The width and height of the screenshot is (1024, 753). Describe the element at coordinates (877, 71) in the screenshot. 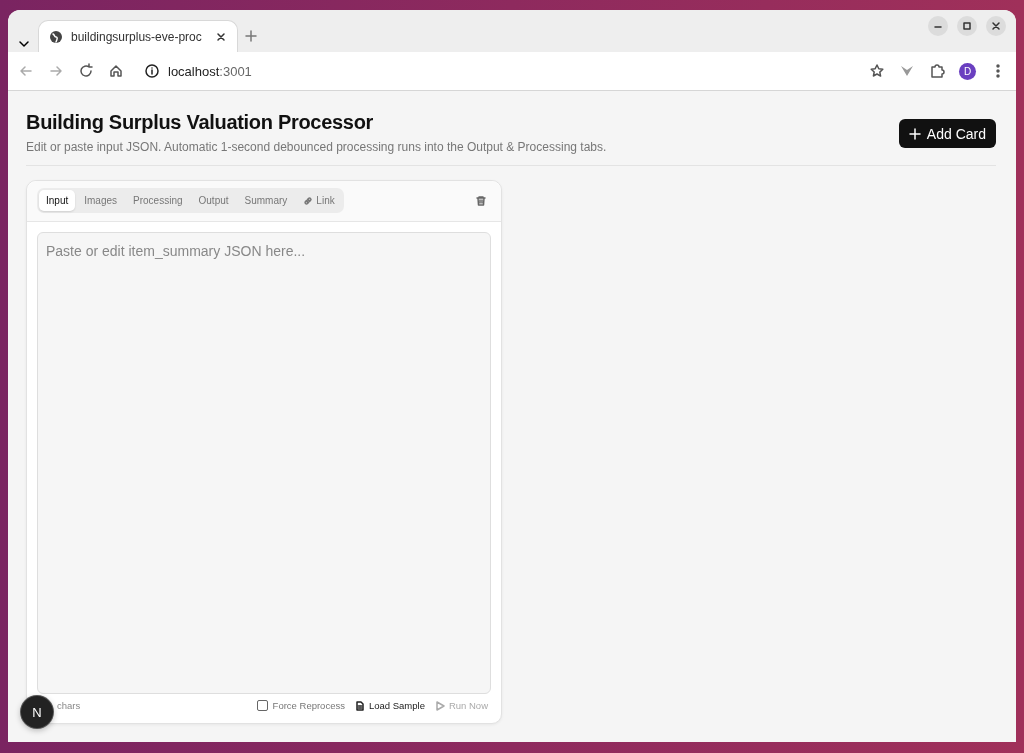

I see `star-icon` at that location.